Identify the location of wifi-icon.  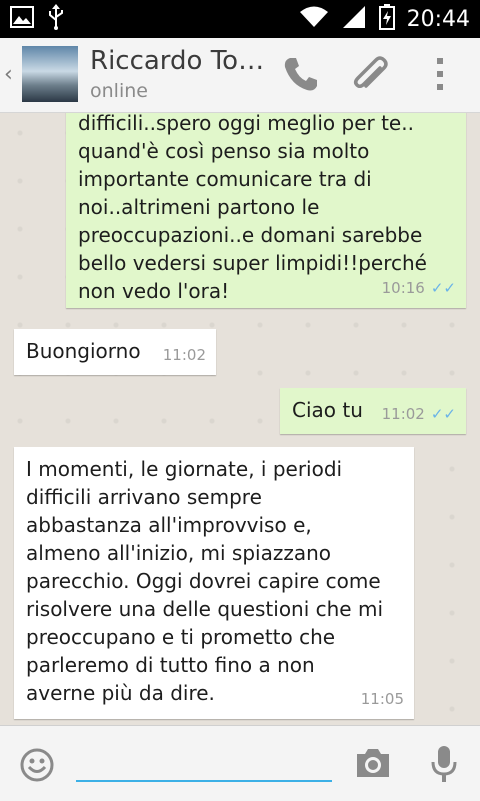
(314, 19).